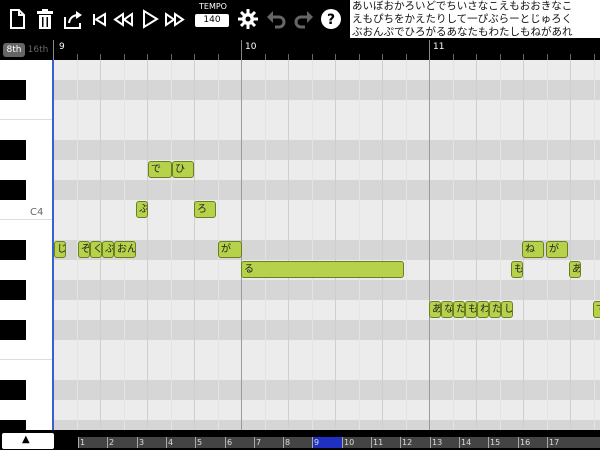 Image resolution: width=600 pixels, height=450 pixels. I want to click on gear-icon, so click(248, 19).